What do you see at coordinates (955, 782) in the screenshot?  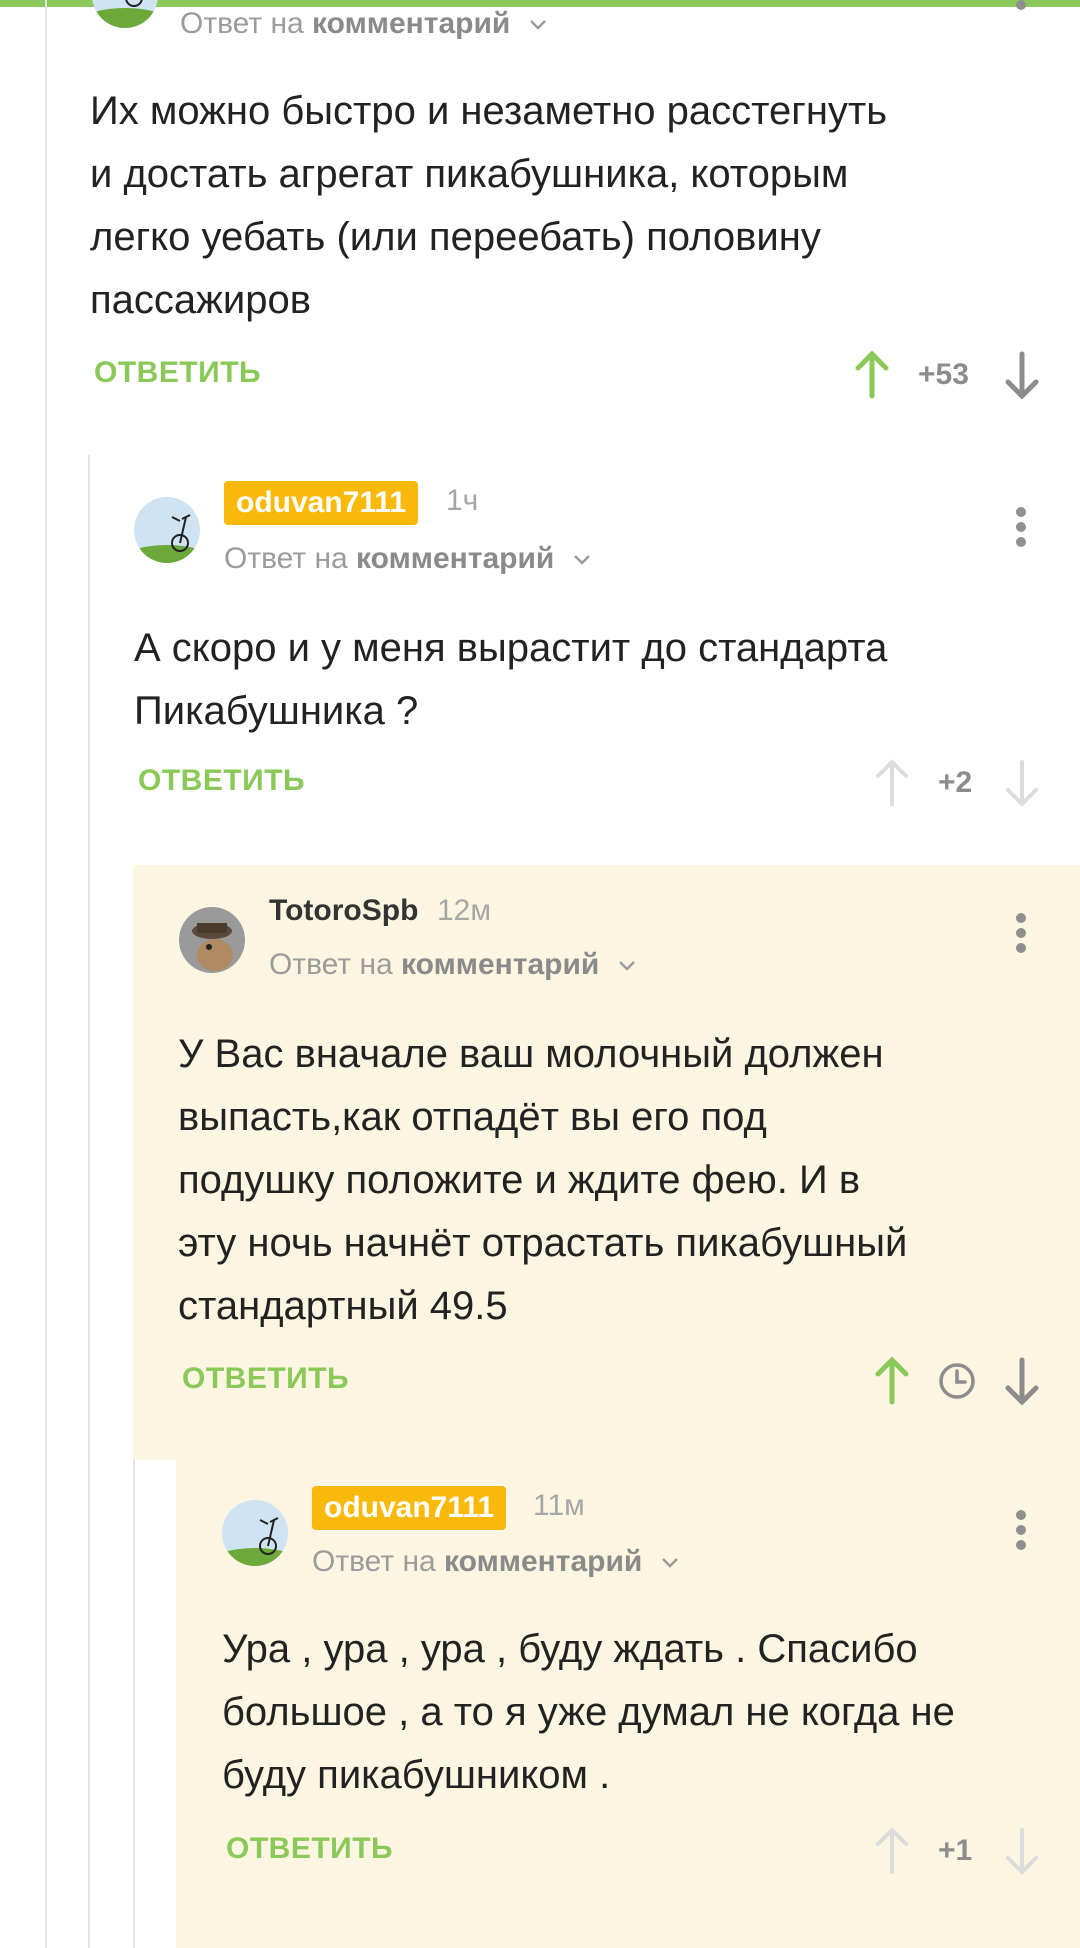 I see `rating: +2` at bounding box center [955, 782].